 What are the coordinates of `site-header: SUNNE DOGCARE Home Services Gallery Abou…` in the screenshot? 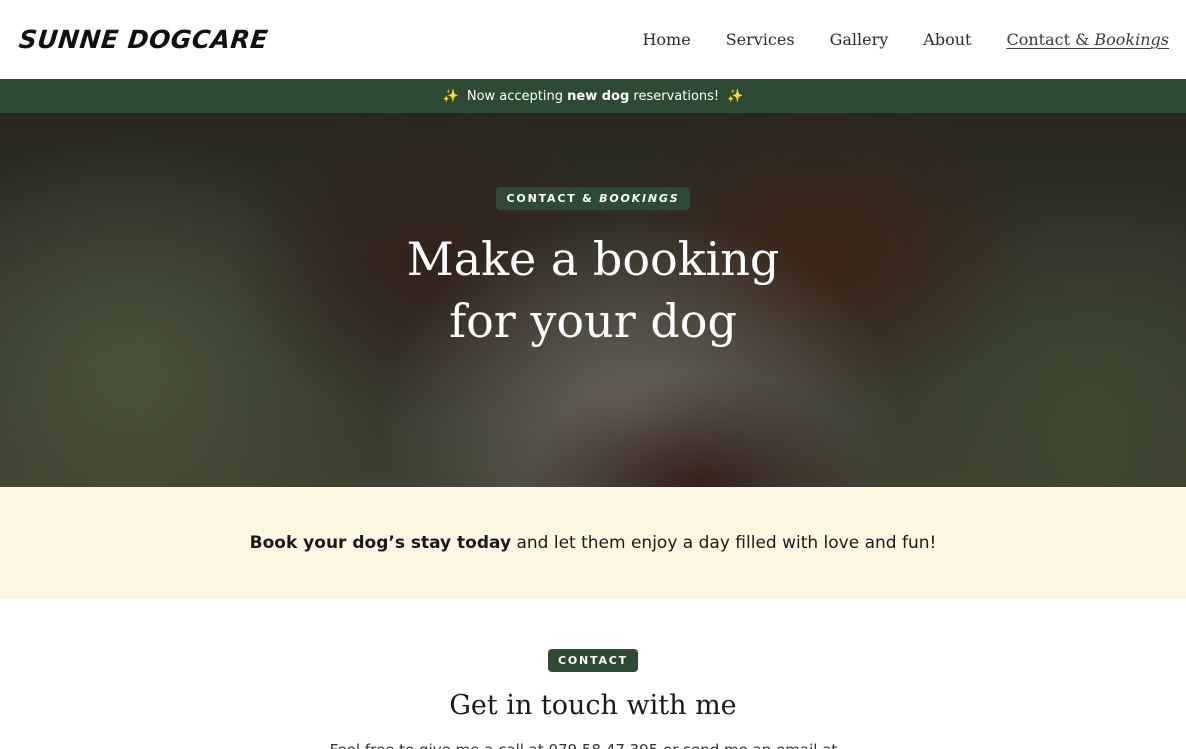 It's located at (593, 39).